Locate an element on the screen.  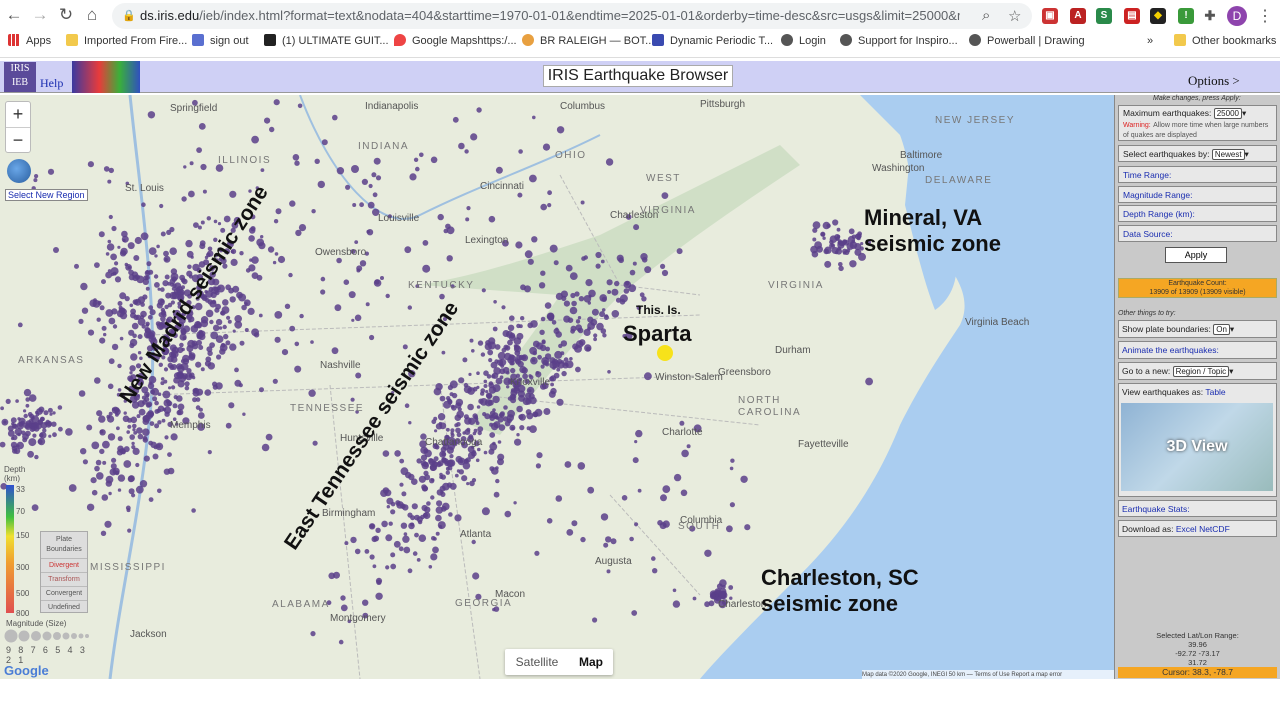
shield-extension-icon: ◆ is located at coordinates (1158, 16).